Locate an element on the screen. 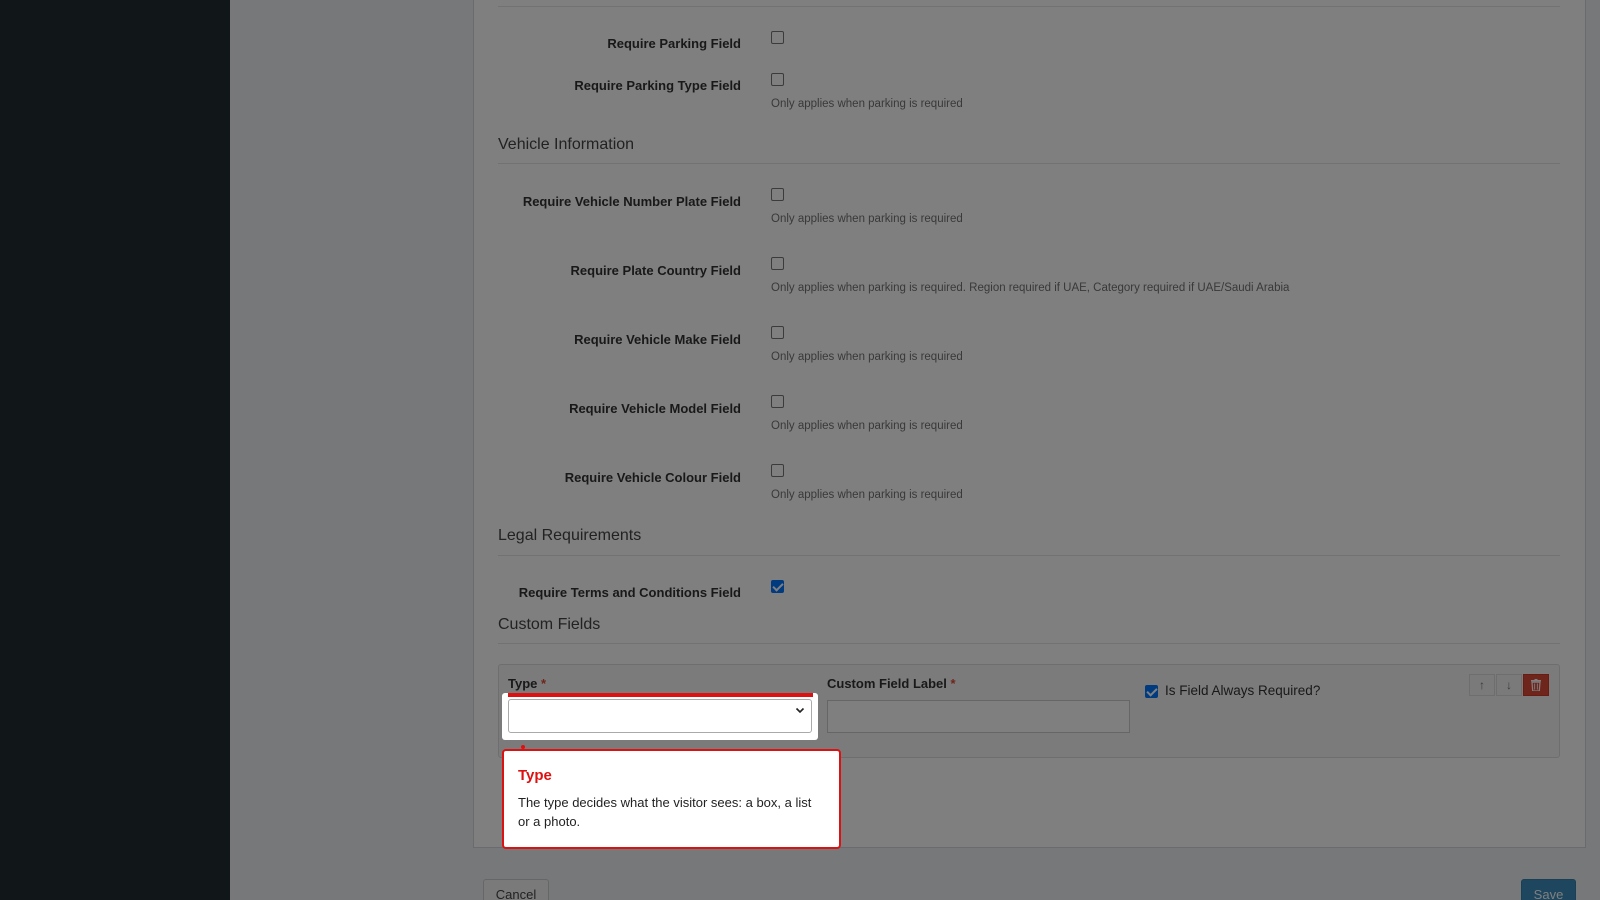 The width and height of the screenshot is (1600, 900). chevron-down-icon is located at coordinates (800, 710).